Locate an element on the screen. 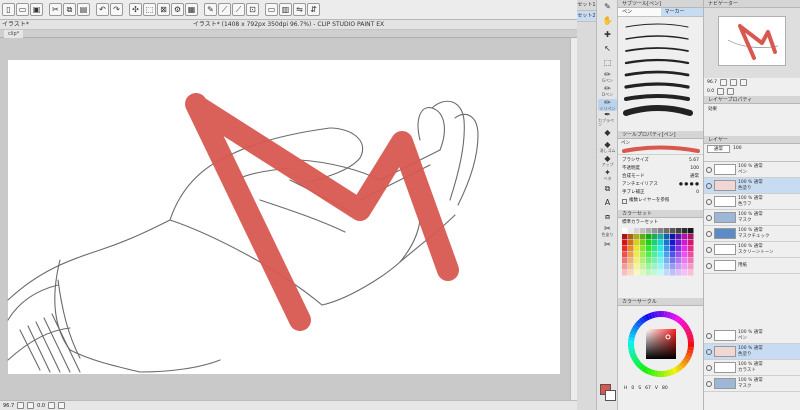 The height and width of the screenshot is (410, 800). tool-colorfill-icon: ✂ 色塗り is located at coordinates (607, 231).